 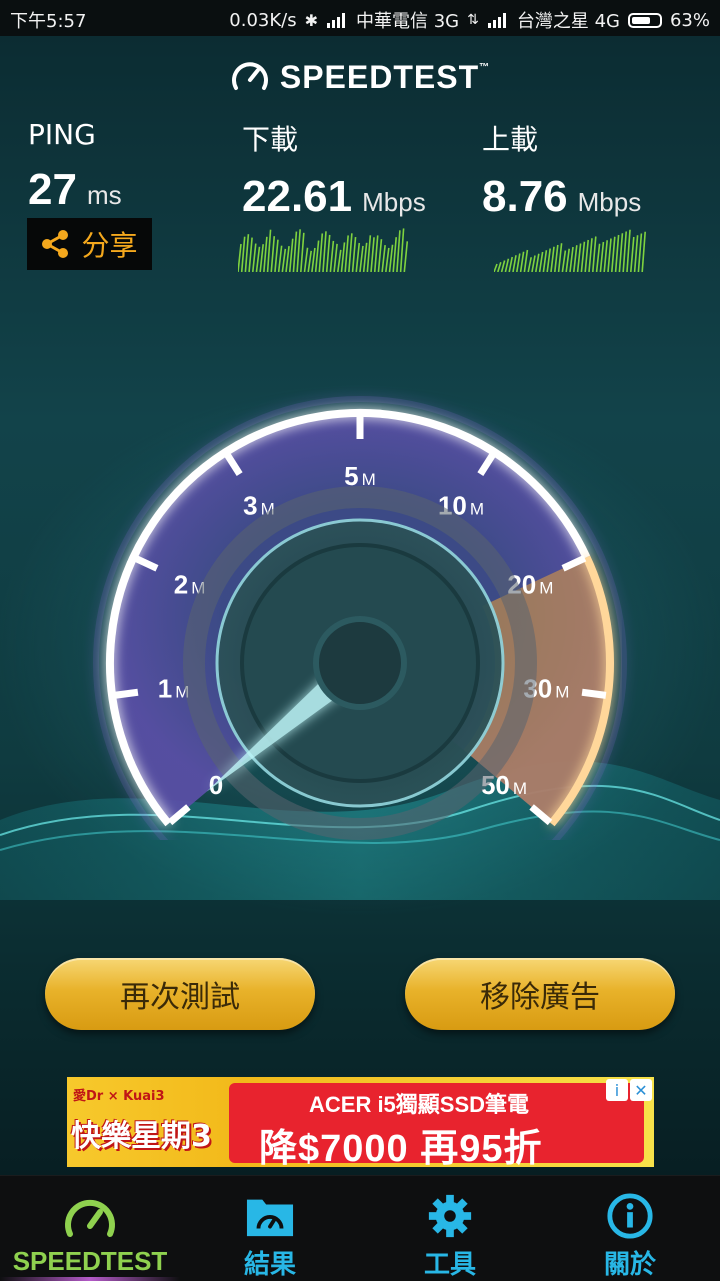 What do you see at coordinates (394, 202) in the screenshot?
I see `download-unit: Mbps` at bounding box center [394, 202].